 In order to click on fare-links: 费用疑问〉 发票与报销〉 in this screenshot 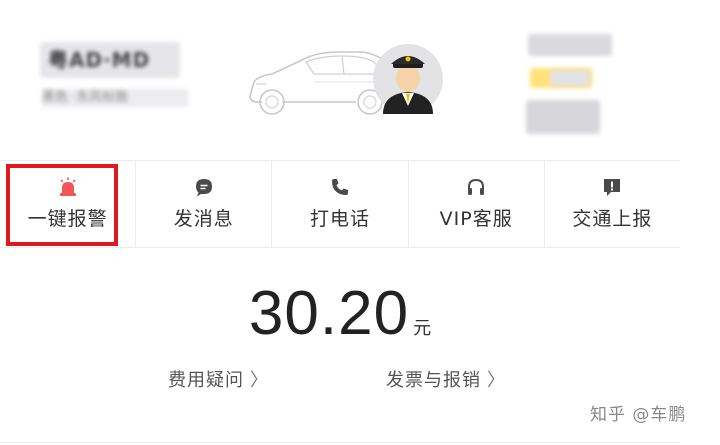, I will do `click(340, 380)`.